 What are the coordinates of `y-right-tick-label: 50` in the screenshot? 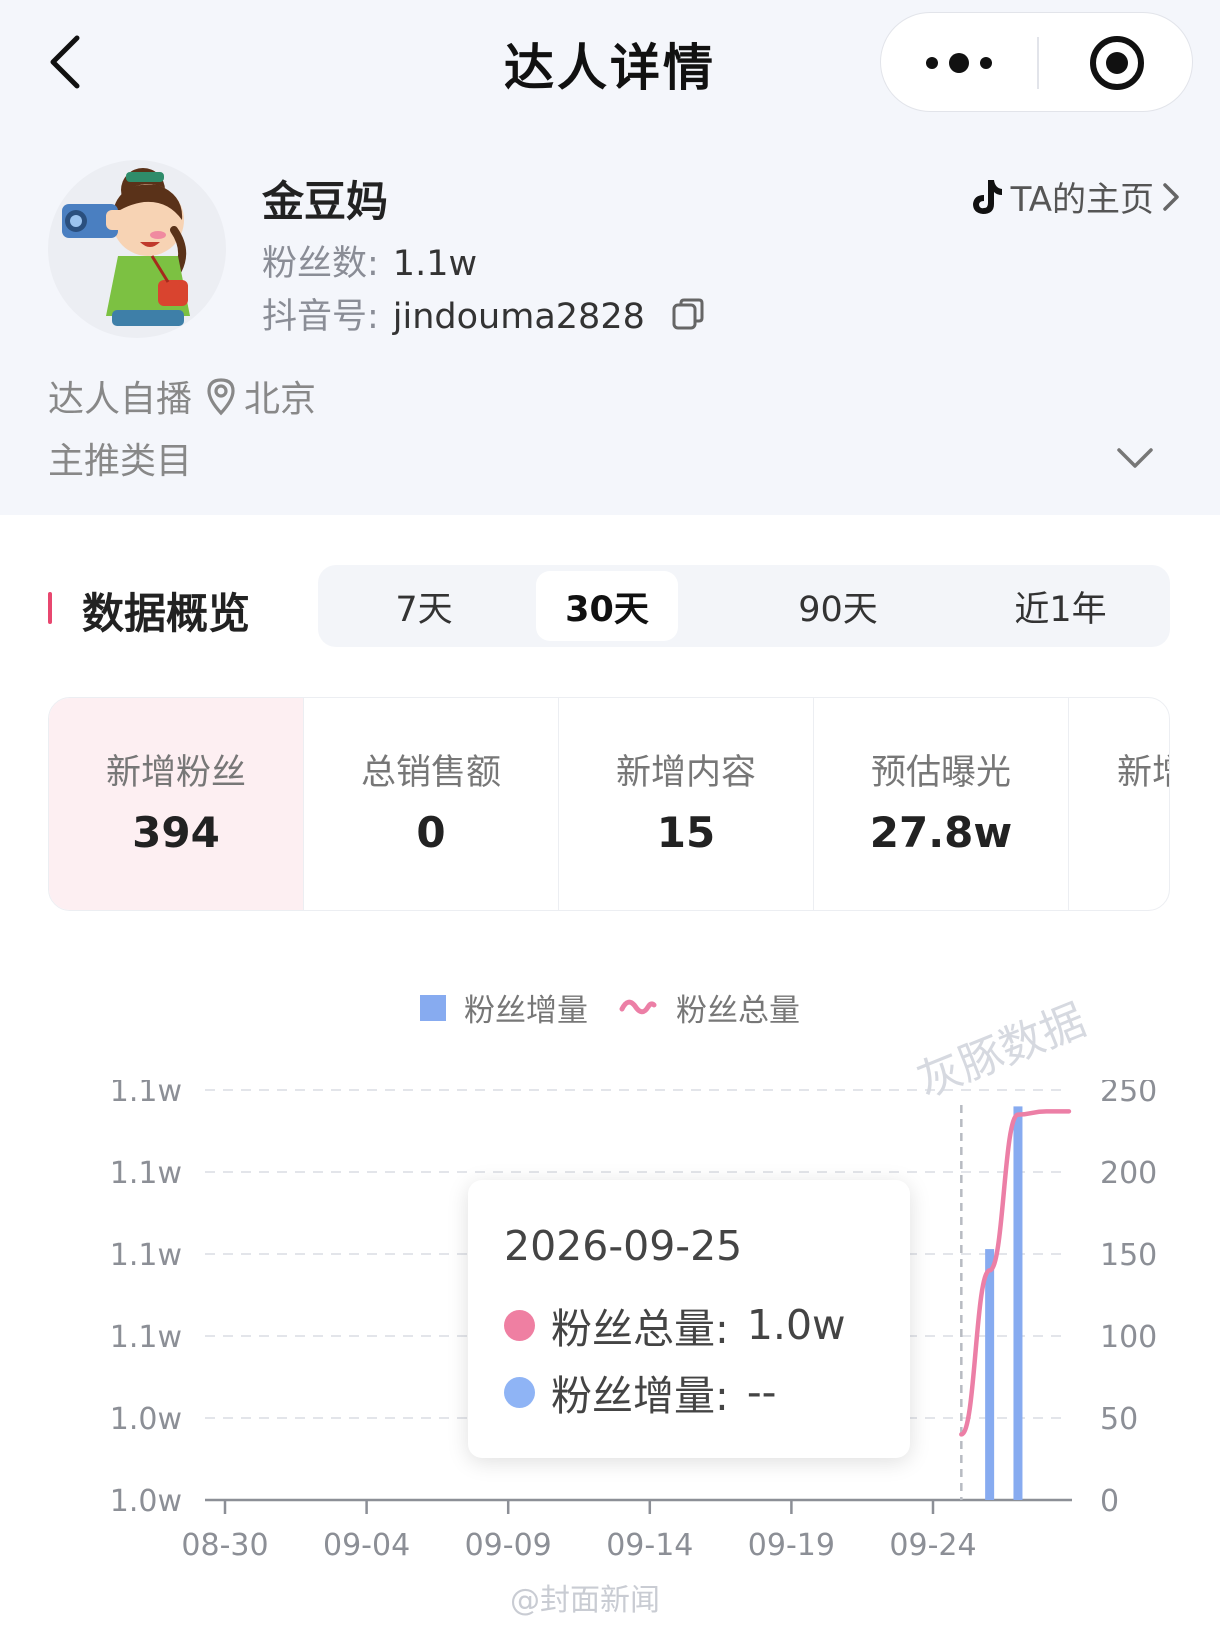 It's located at (1119, 1419).